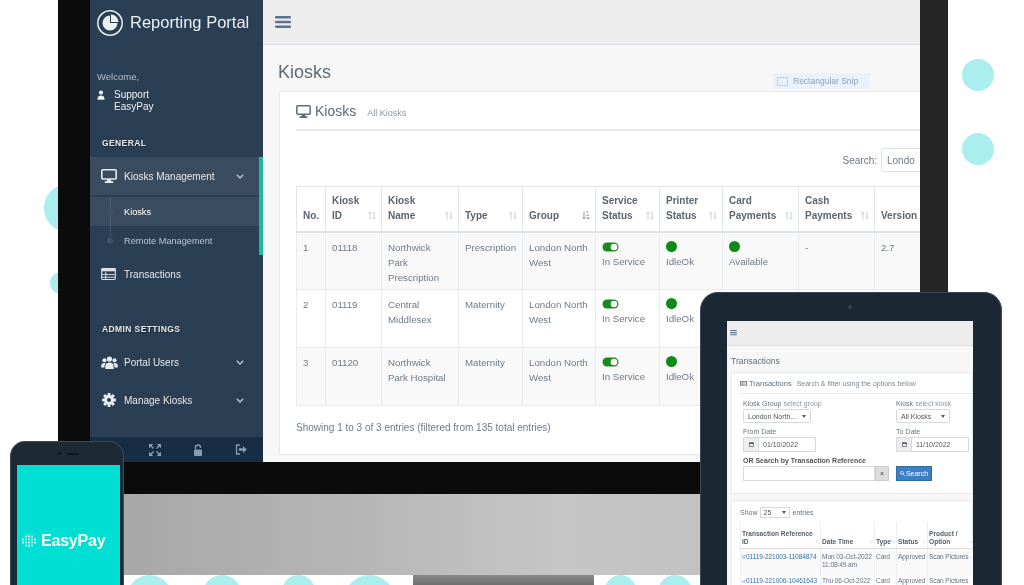  Describe the element at coordinates (755, 361) in the screenshot. I see `page-title: Transactions` at that location.